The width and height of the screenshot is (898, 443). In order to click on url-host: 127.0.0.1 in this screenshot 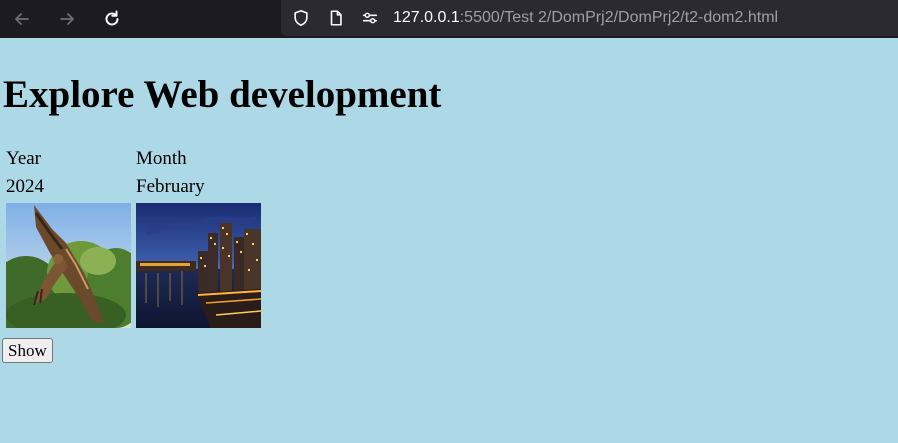, I will do `click(426, 17)`.